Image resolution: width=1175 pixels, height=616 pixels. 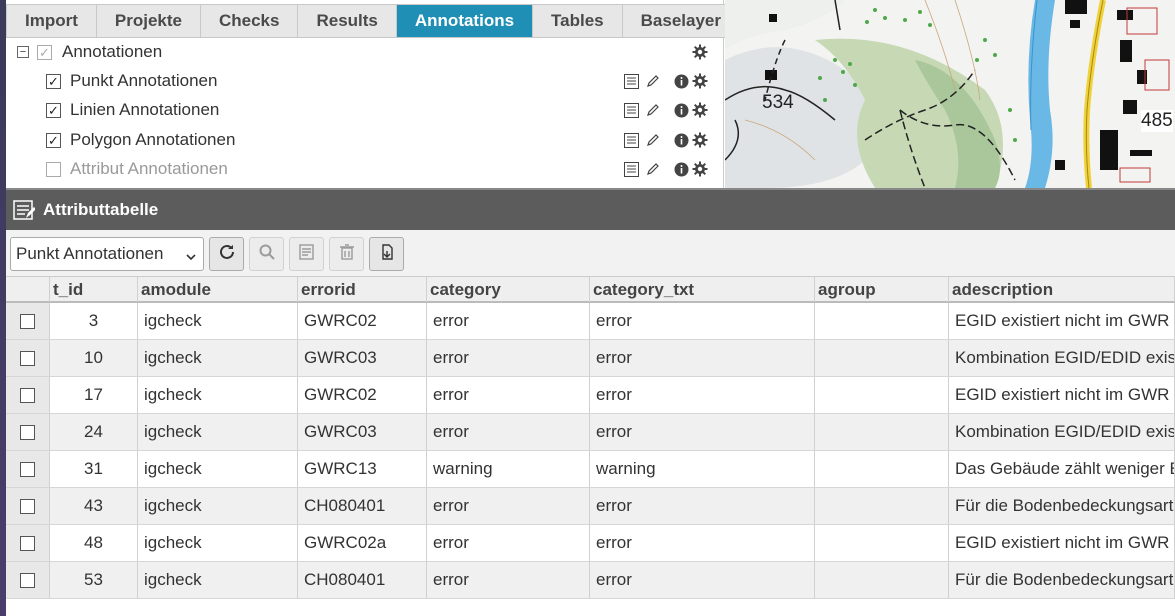 I want to click on cell-t-id: 10, so click(x=94, y=358).